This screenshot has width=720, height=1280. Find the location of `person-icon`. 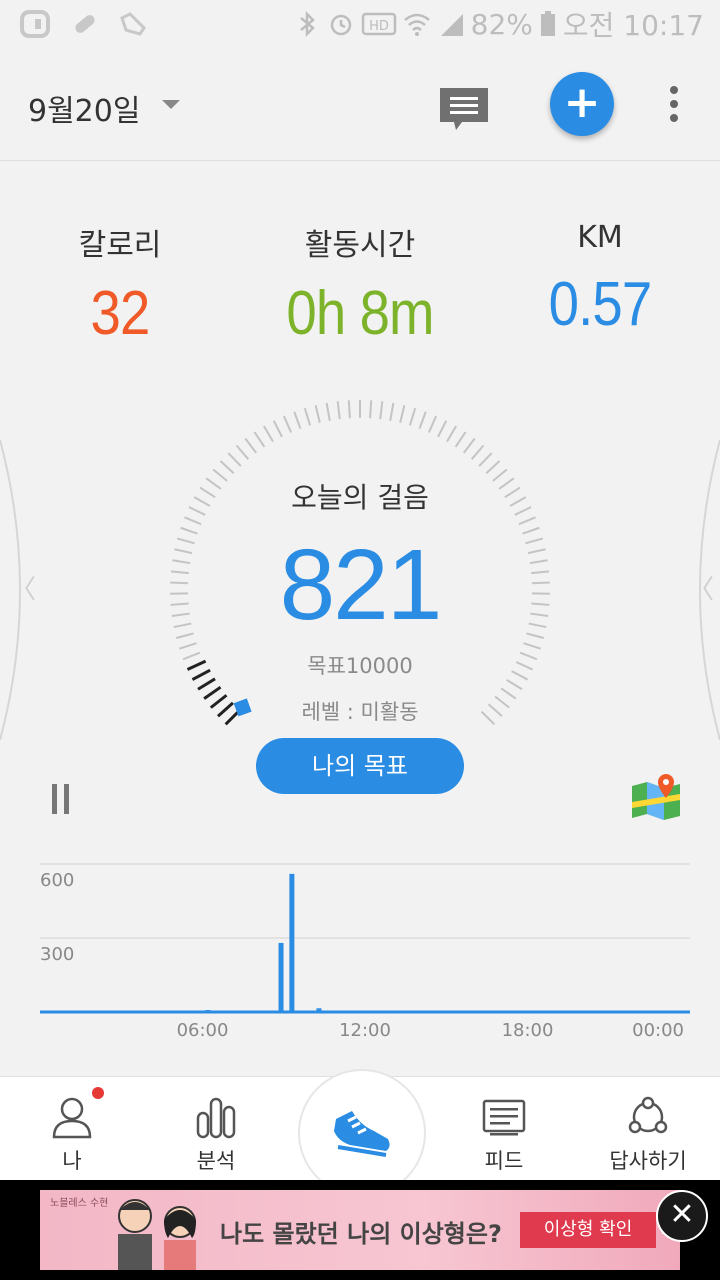

person-icon is located at coordinates (72, 1118).